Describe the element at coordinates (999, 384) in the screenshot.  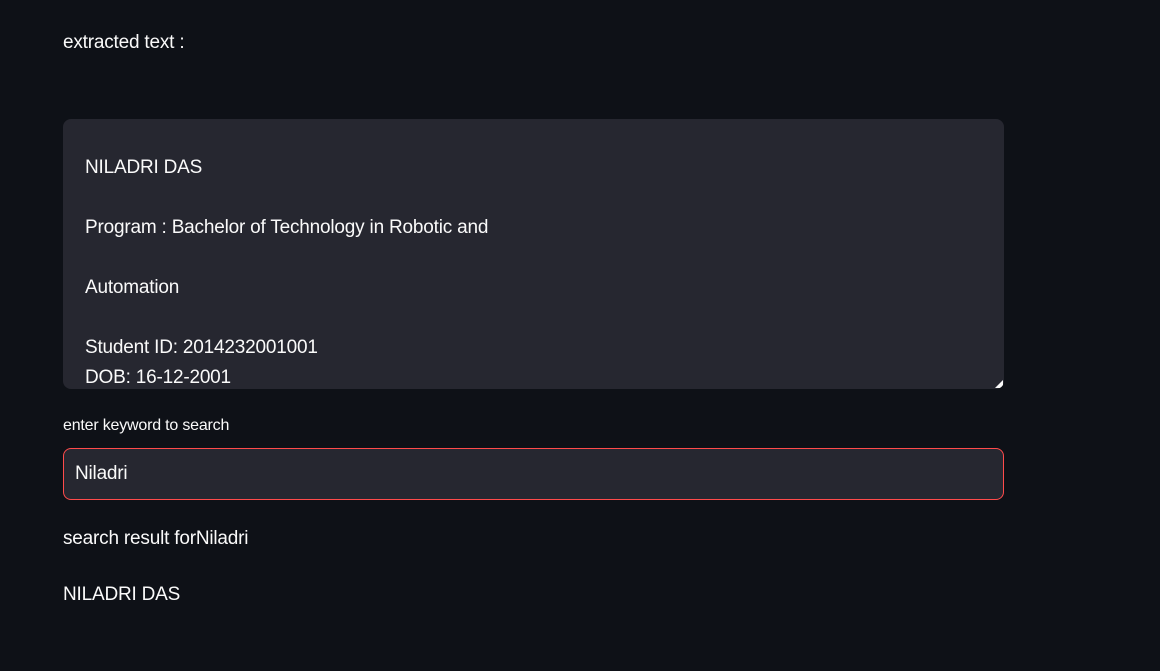
I see `resize-handle-icon` at that location.